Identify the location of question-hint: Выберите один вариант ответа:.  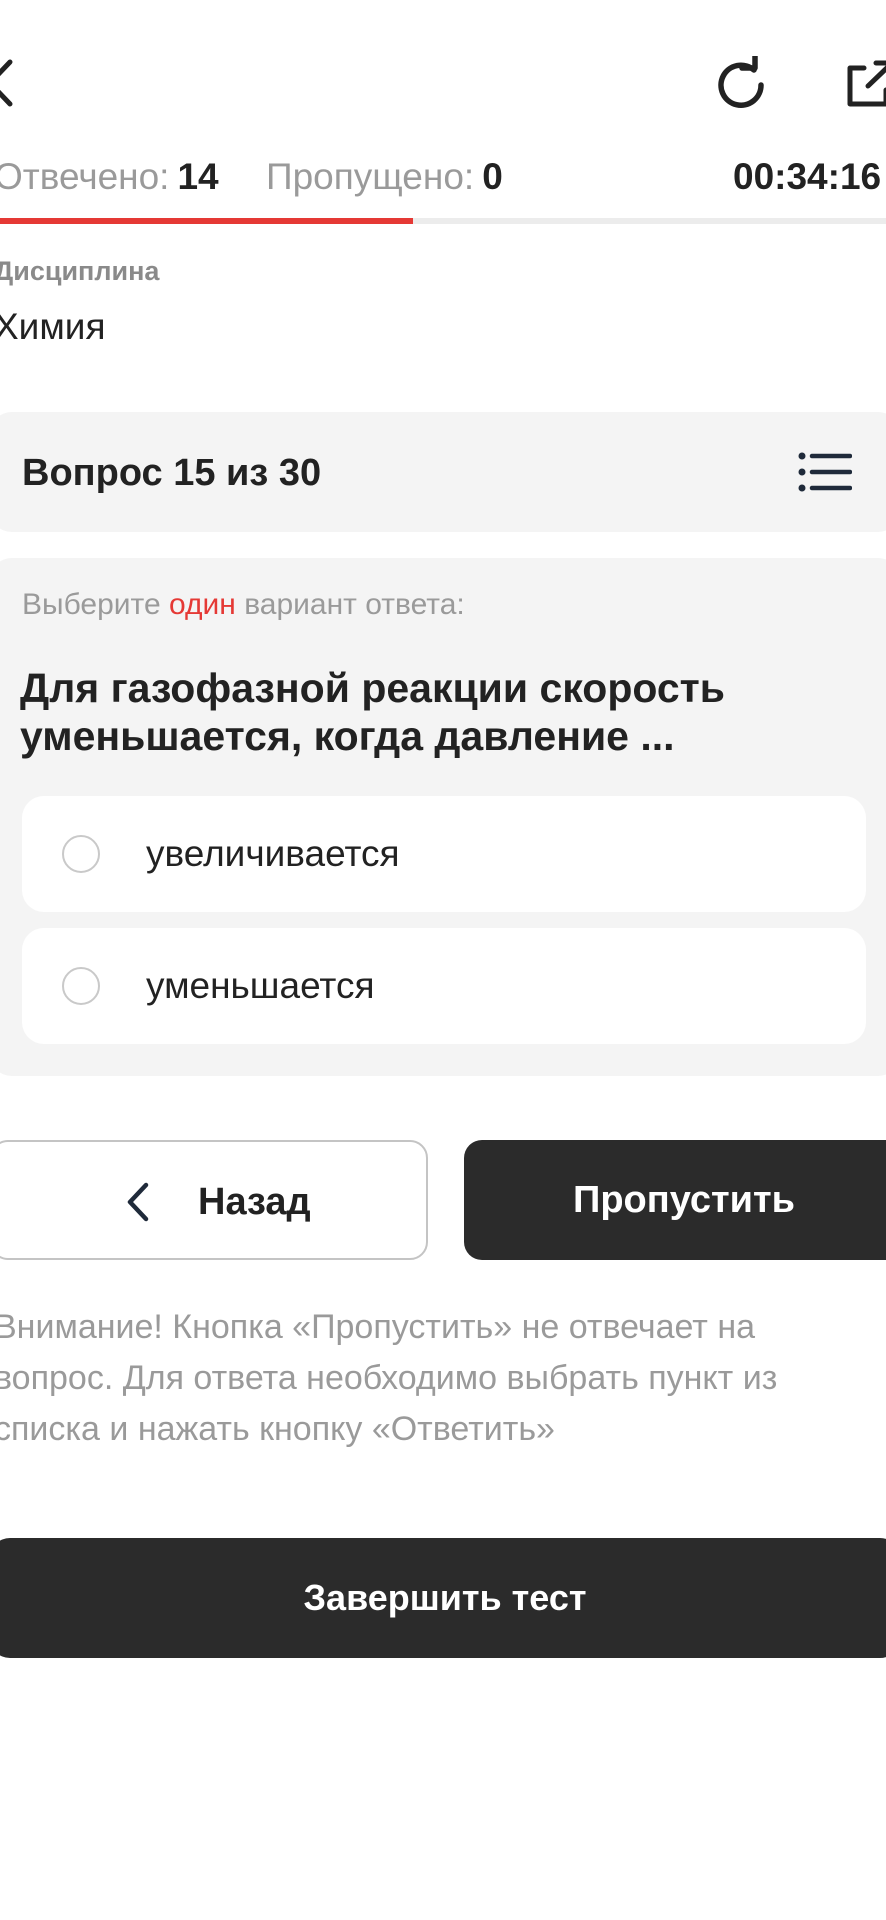
(243, 605).